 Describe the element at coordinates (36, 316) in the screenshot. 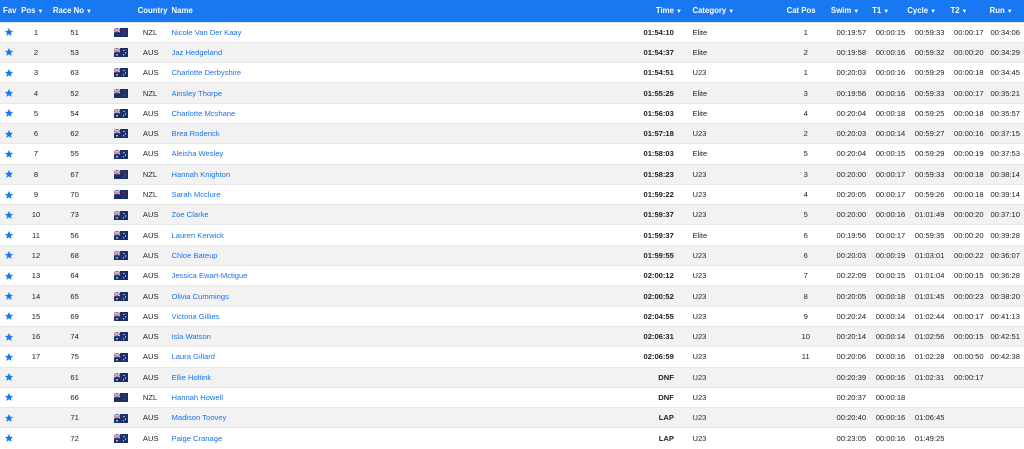

I see `pos-cell: 15` at that location.